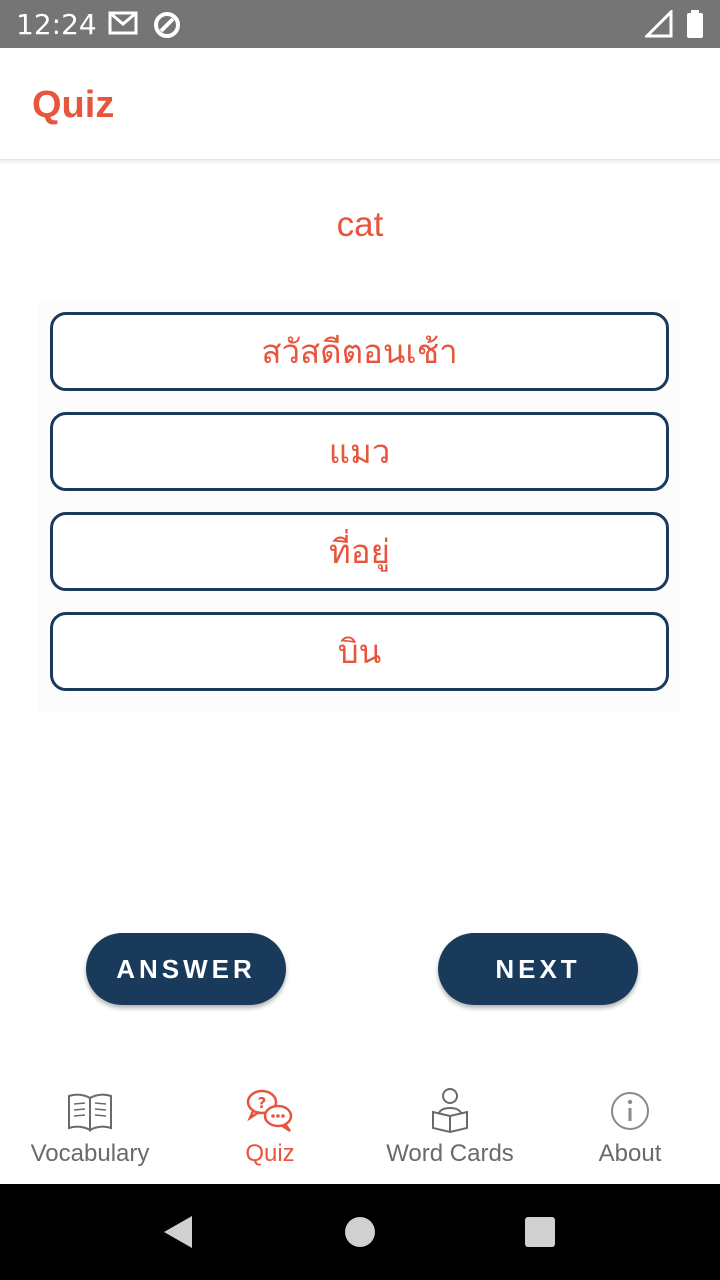 The width and height of the screenshot is (720, 1280). I want to click on reader-icon, so click(450, 1111).